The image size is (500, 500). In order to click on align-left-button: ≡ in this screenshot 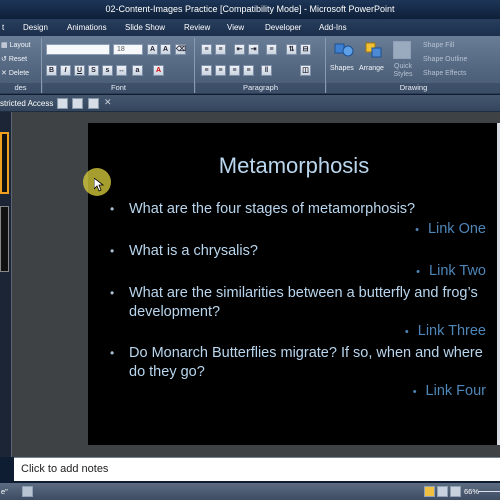, I will do `click(206, 70)`.